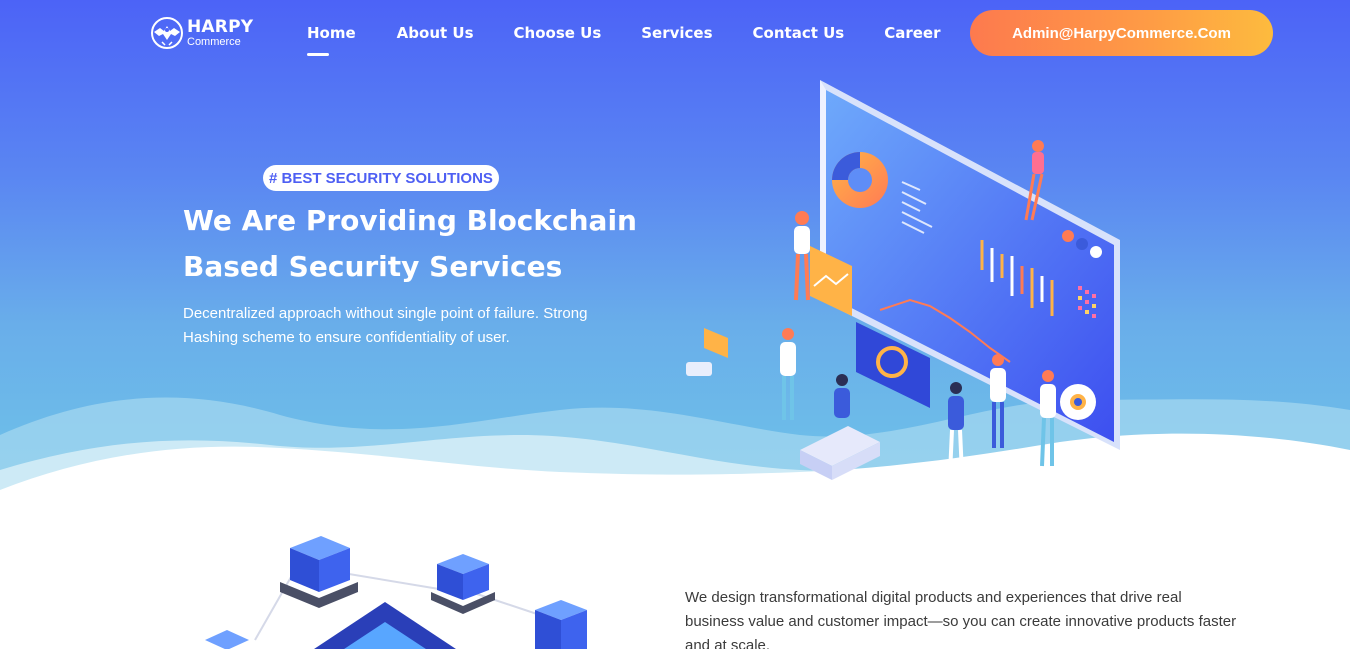 The image size is (1350, 649). Describe the element at coordinates (799, 33) in the screenshot. I see `nav-item-contact-us: Contact Us` at that location.